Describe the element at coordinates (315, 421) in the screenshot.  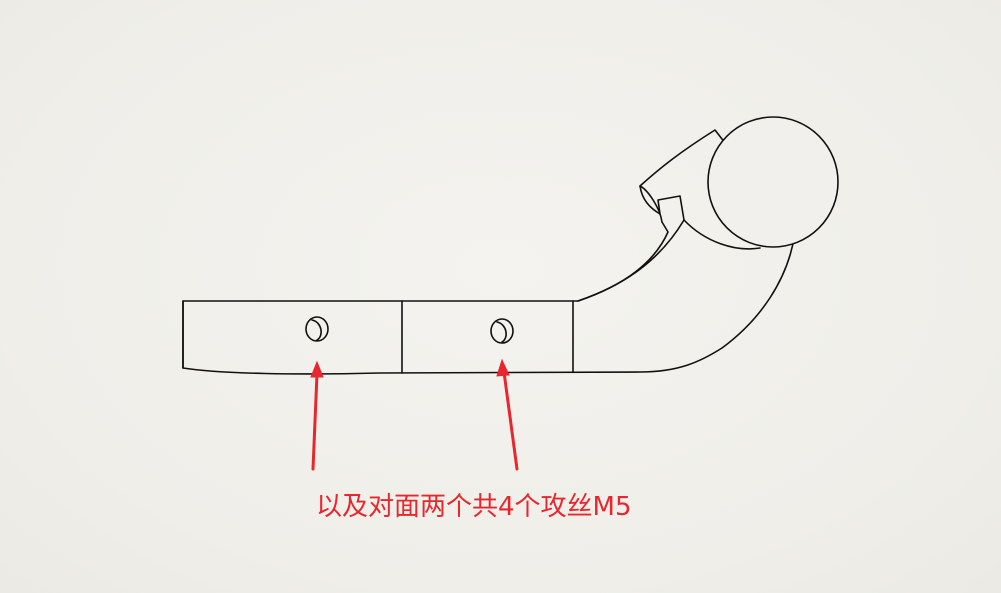
I see `arrow-1-shaft` at that location.